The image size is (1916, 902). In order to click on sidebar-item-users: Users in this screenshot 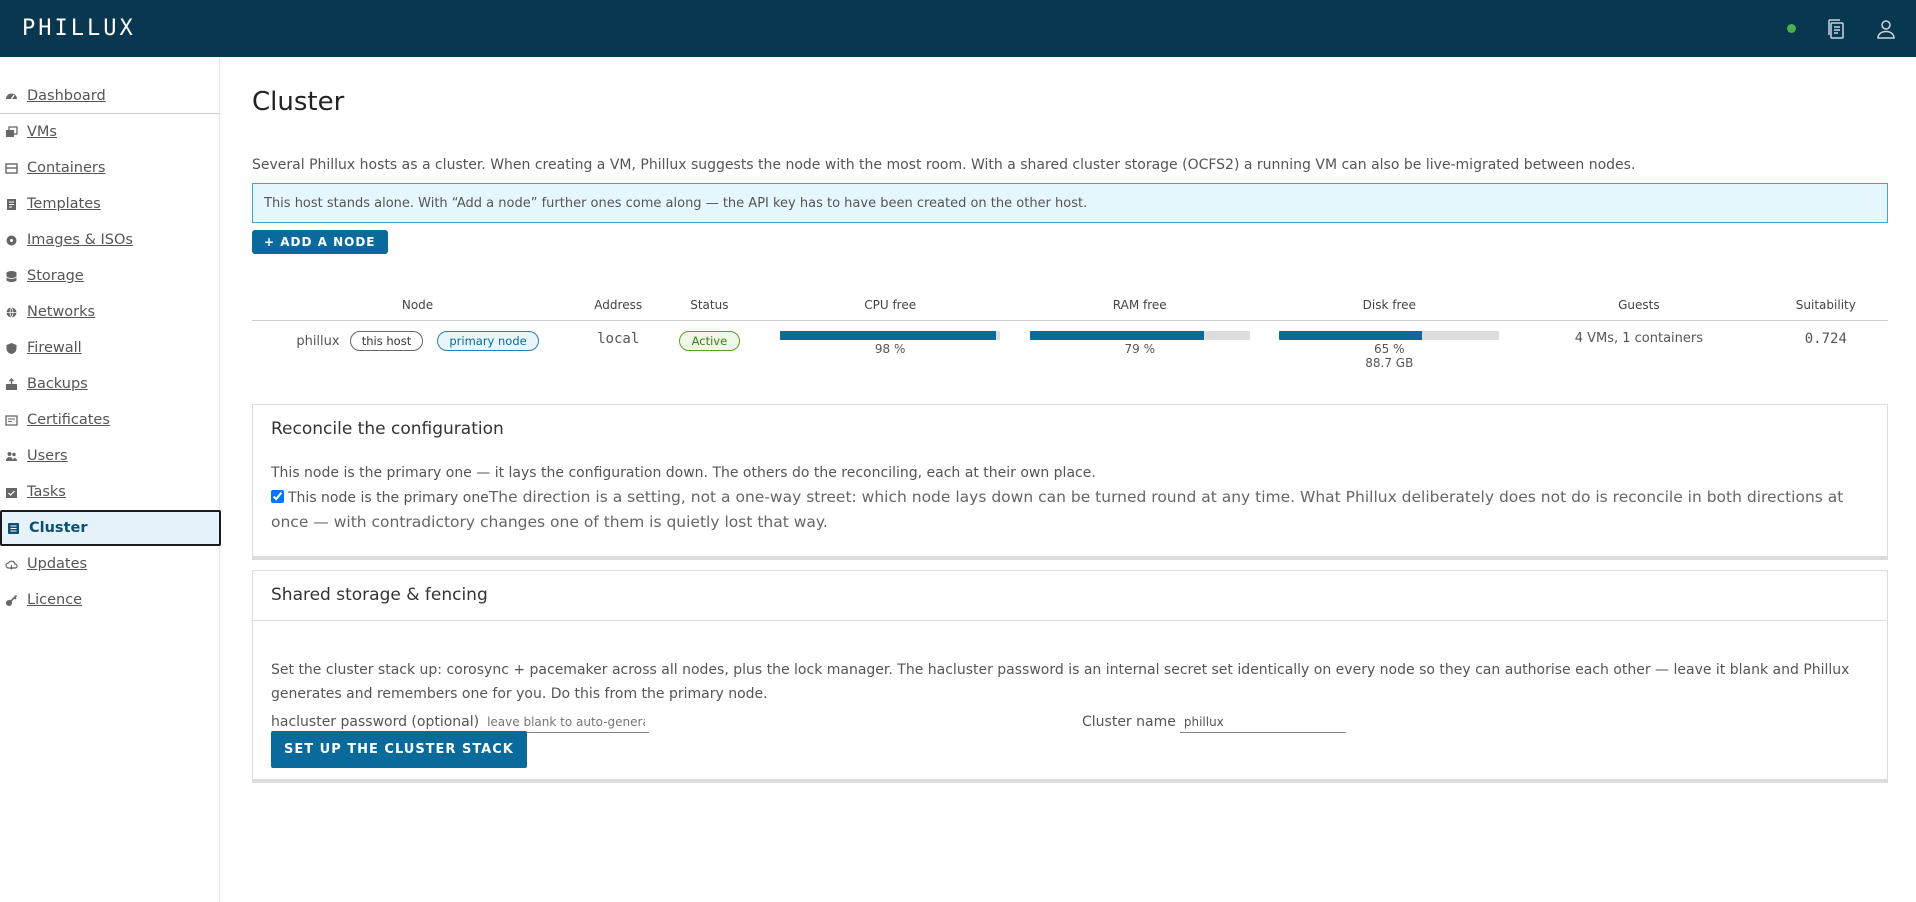, I will do `click(109, 456)`.